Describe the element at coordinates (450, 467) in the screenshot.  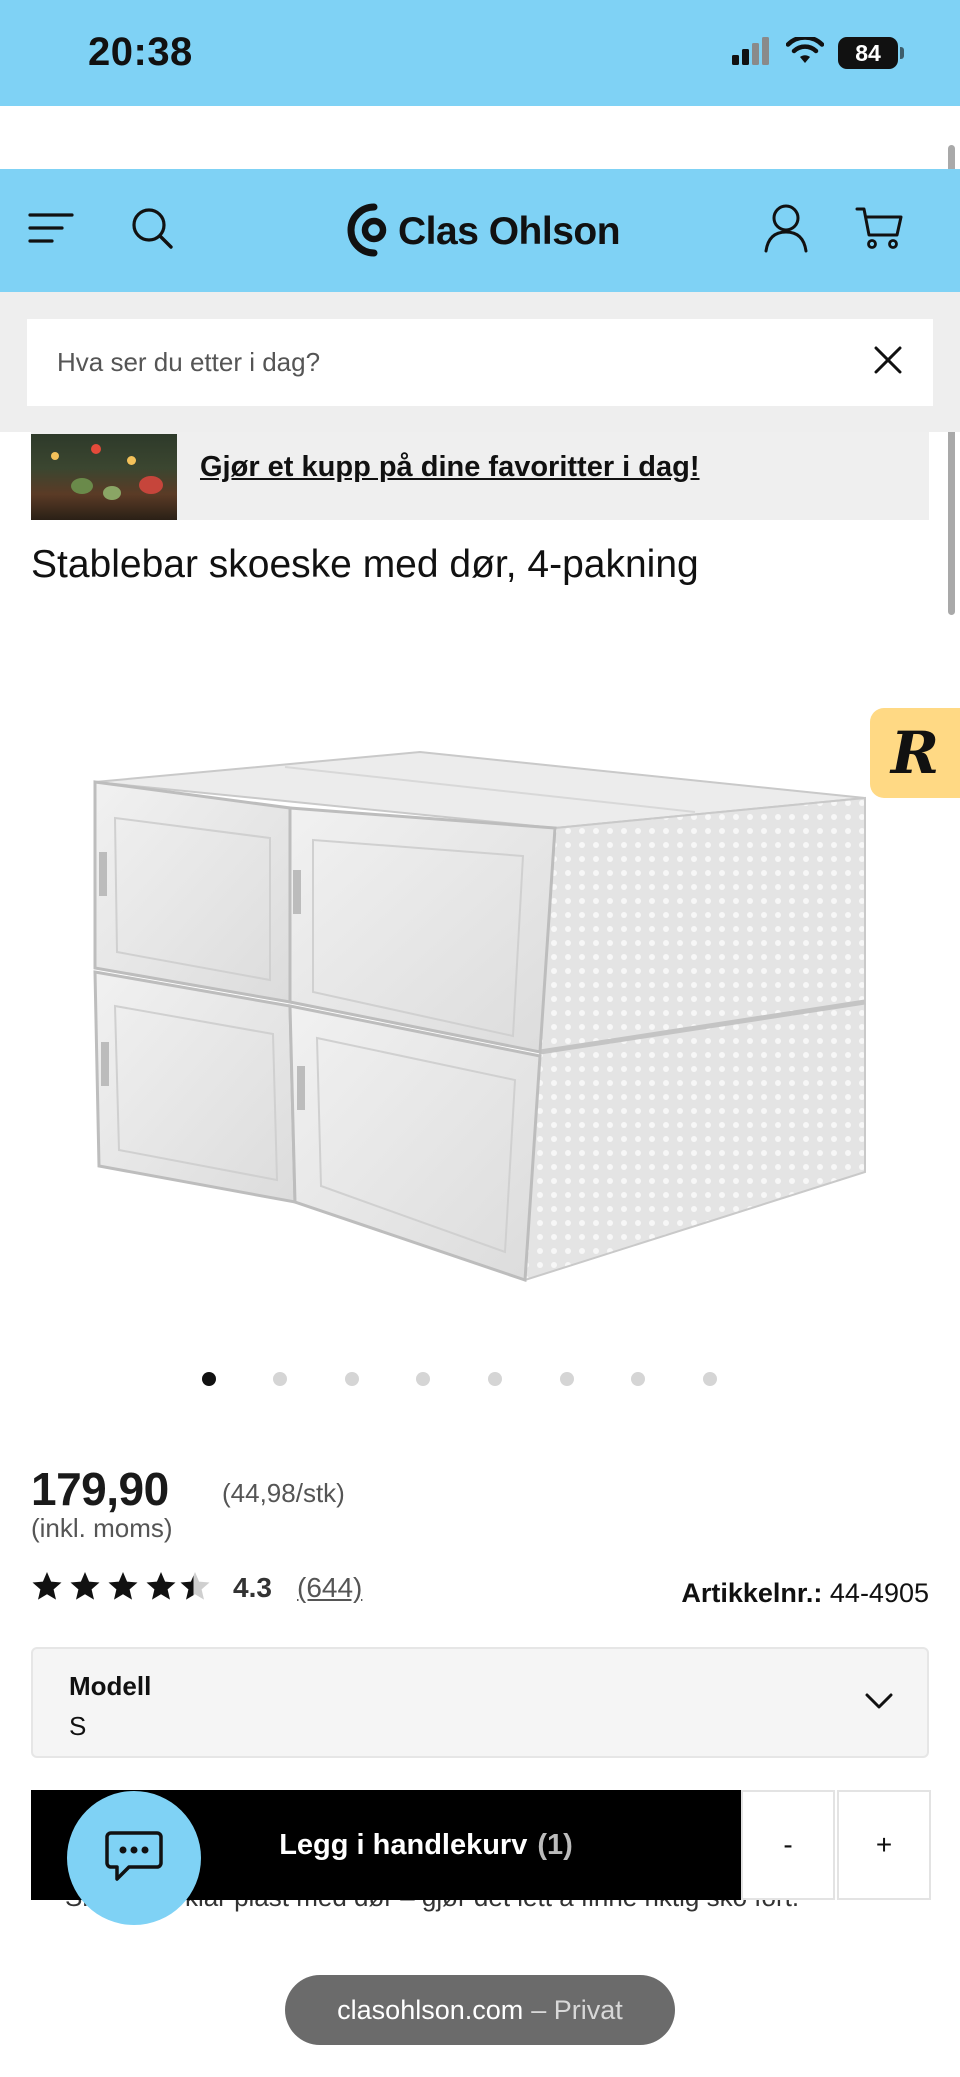
I see `promo-link: Gjør et kupp på dine favoritter i dag!` at that location.